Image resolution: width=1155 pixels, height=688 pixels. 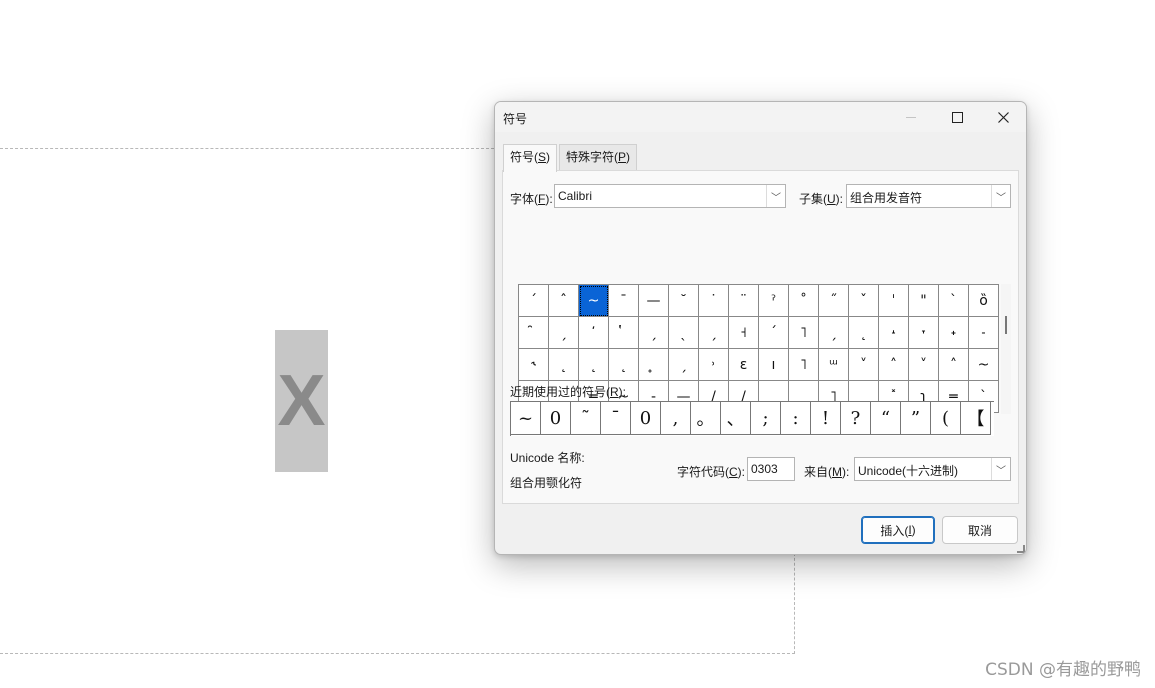 What do you see at coordinates (736, 418) in the screenshot?
I see `recent-symbol-cell: 、` at bounding box center [736, 418].